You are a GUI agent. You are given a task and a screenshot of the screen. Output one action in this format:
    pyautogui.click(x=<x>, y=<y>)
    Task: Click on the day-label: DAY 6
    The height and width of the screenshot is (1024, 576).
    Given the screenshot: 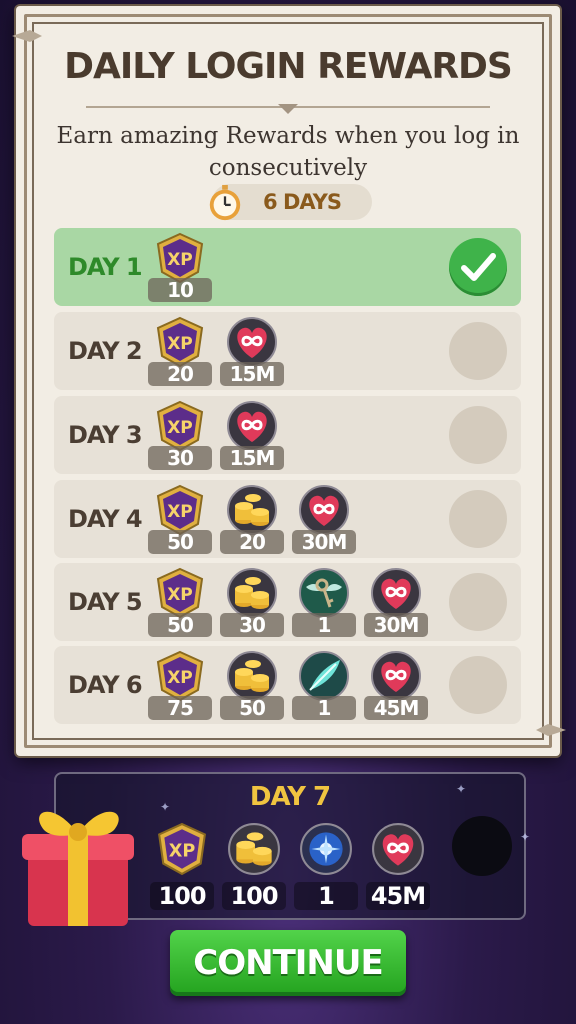 What is the action you would take?
    pyautogui.click(x=105, y=685)
    